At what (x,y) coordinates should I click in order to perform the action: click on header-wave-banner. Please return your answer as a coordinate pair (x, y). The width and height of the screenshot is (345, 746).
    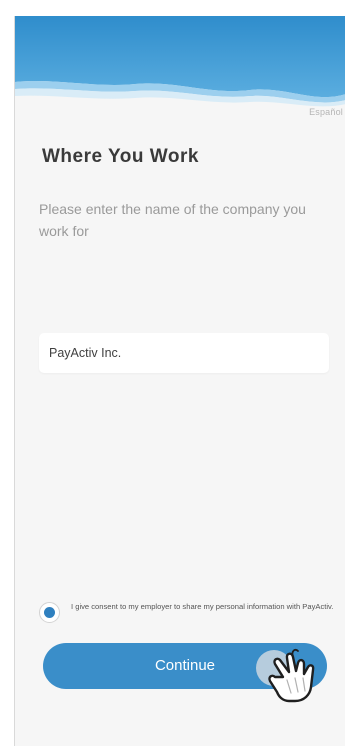
    Looking at the image, I should click on (180, 61).